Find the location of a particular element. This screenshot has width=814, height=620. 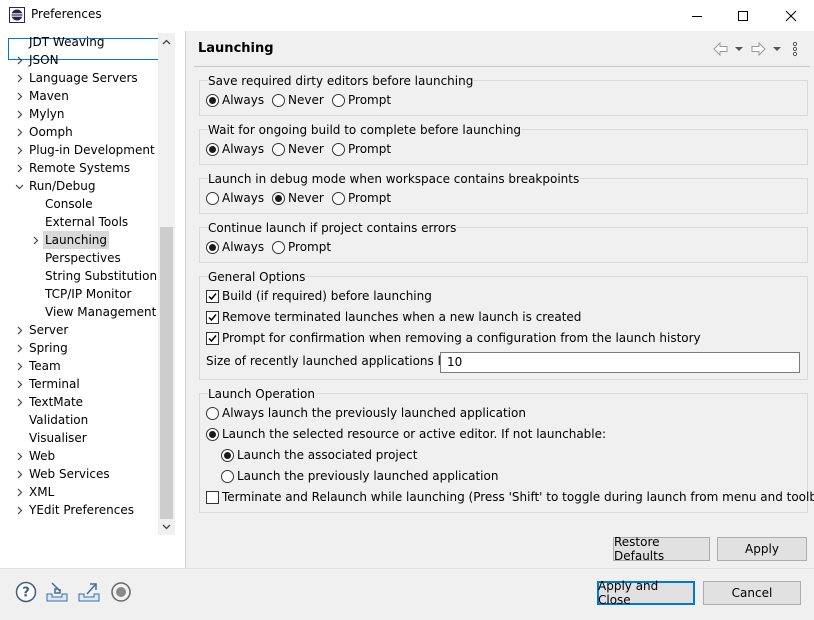

wait-build-always-radio: Always is located at coordinates (235, 149).